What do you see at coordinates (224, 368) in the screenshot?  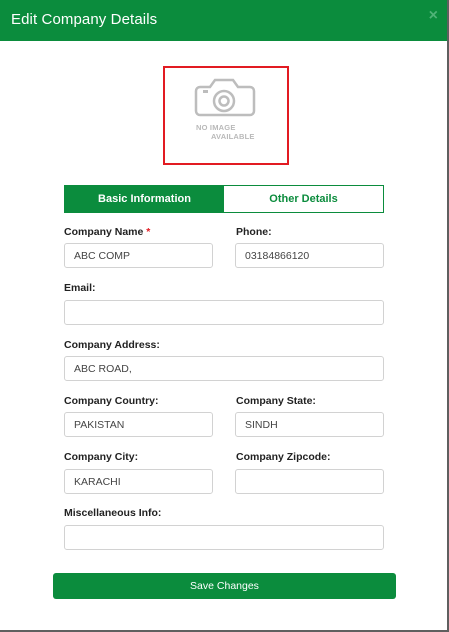 I see `company-address-input` at bounding box center [224, 368].